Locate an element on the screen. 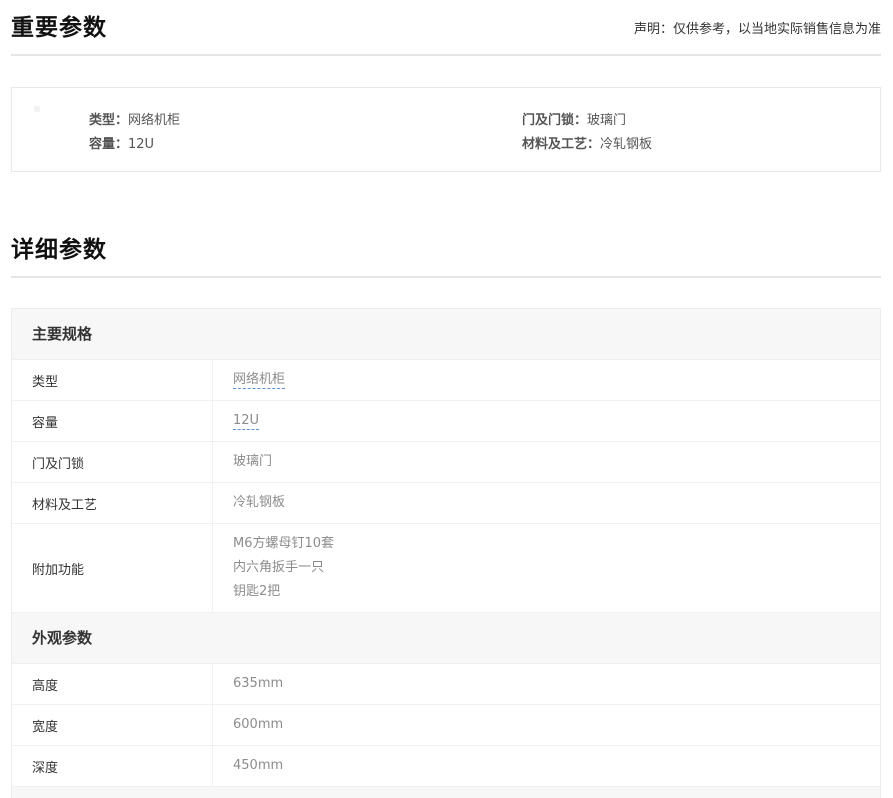 This screenshot has width=893, height=798. row-key: 容量 is located at coordinates (112, 421).